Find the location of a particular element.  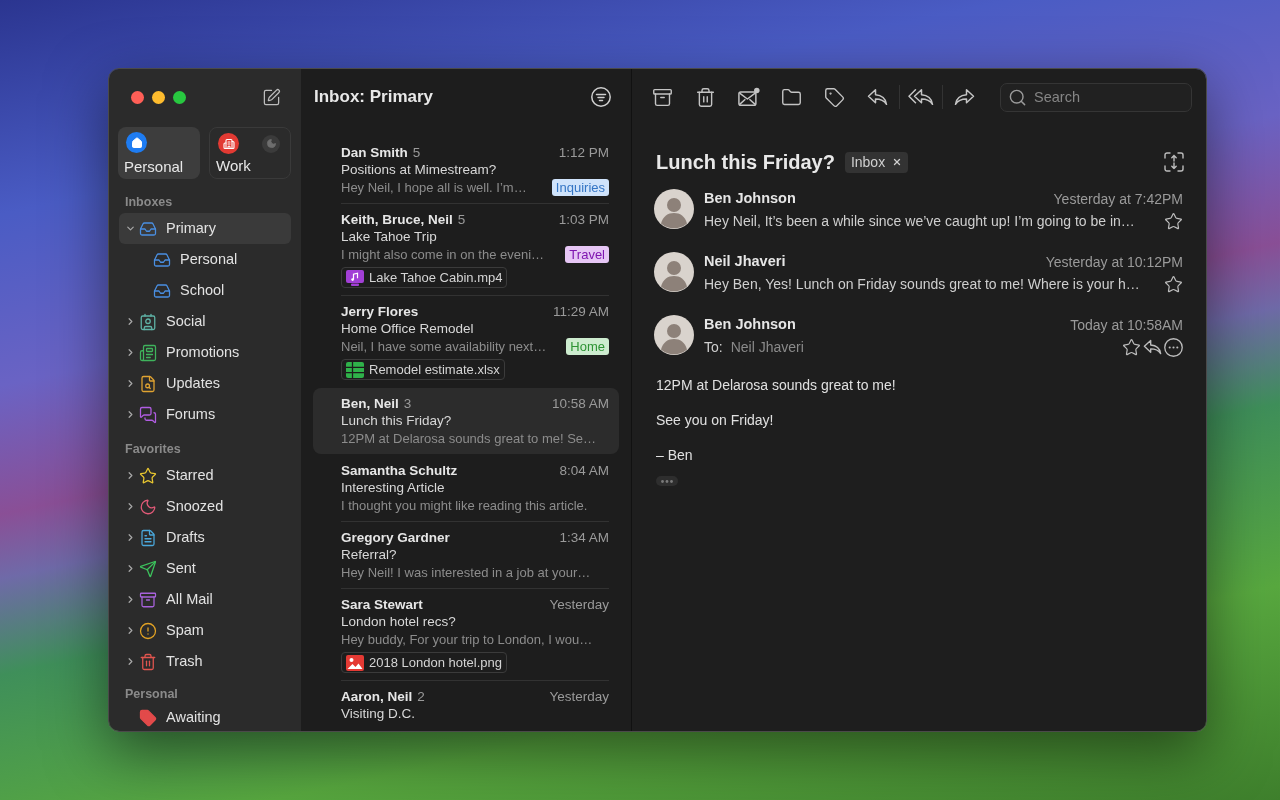

show-trimmed-button is located at coordinates (667, 481).